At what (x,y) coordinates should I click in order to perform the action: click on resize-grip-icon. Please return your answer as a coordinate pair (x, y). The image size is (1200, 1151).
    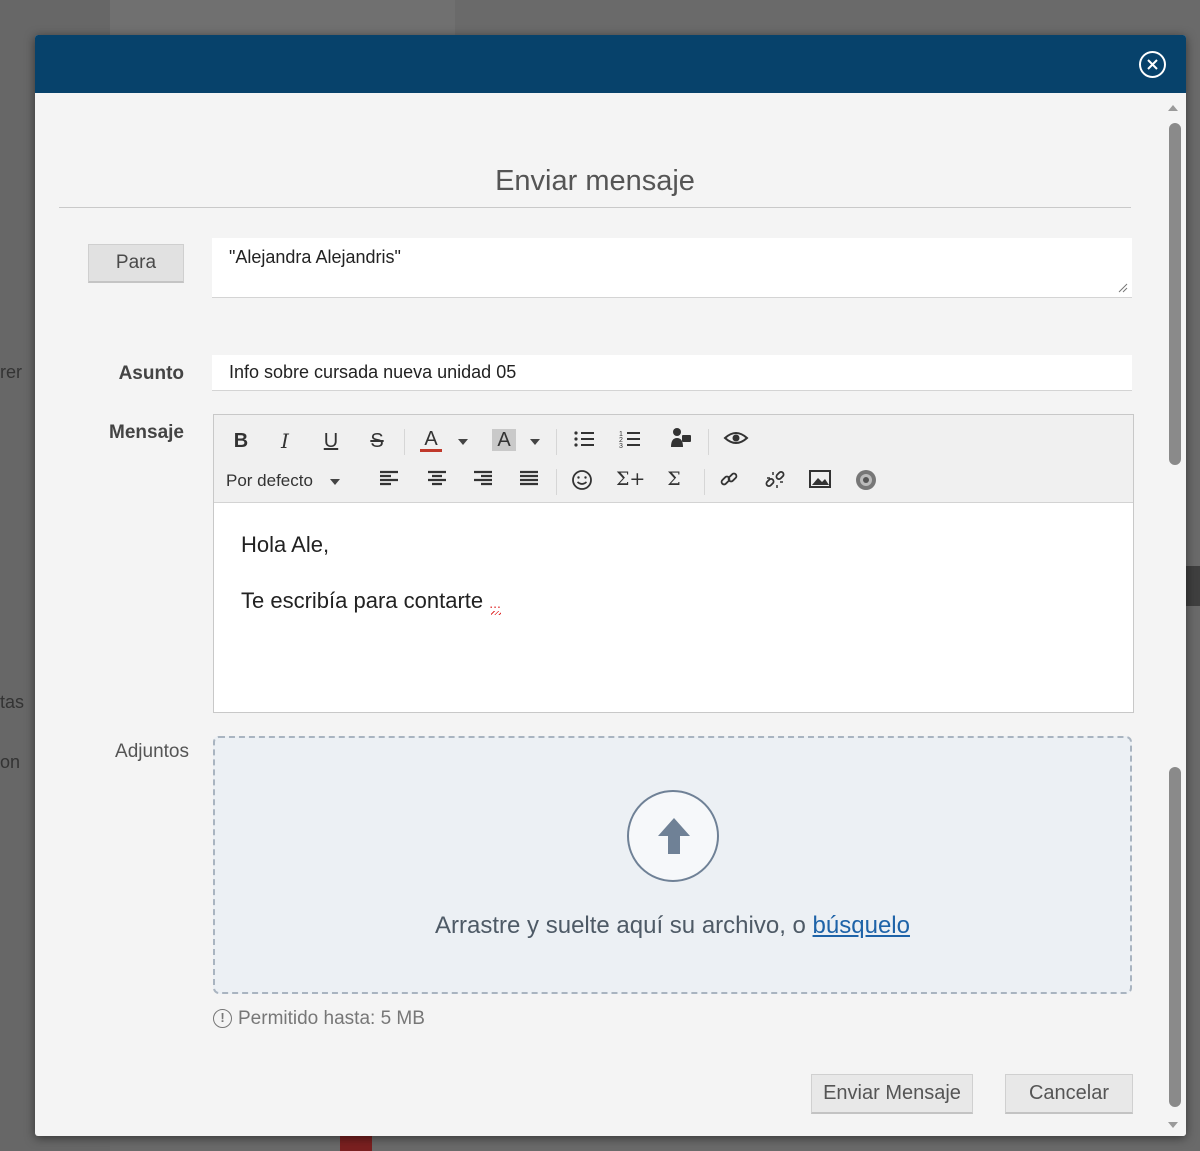
    Looking at the image, I should click on (1123, 288).